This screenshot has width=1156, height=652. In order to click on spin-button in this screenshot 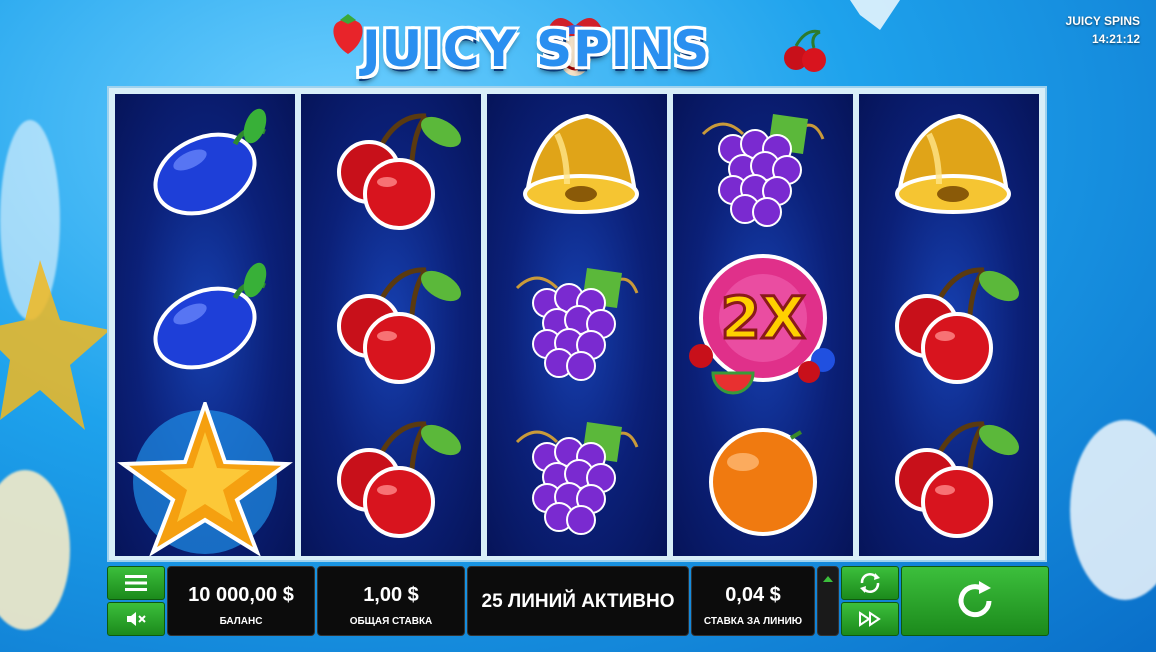, I will do `click(975, 601)`.